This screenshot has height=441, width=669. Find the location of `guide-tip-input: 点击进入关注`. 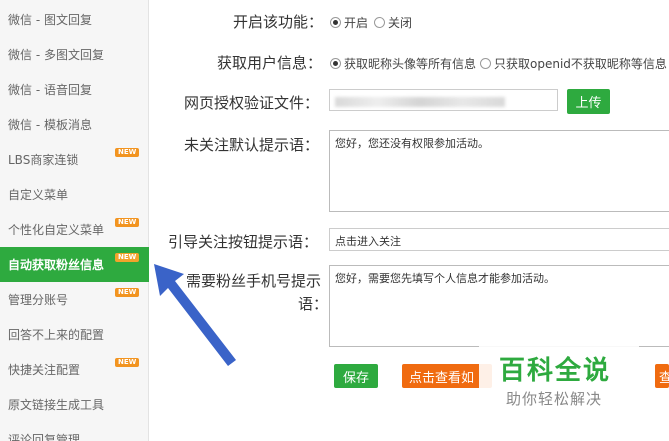

guide-tip-input: 点击进入关注 is located at coordinates (499, 239).